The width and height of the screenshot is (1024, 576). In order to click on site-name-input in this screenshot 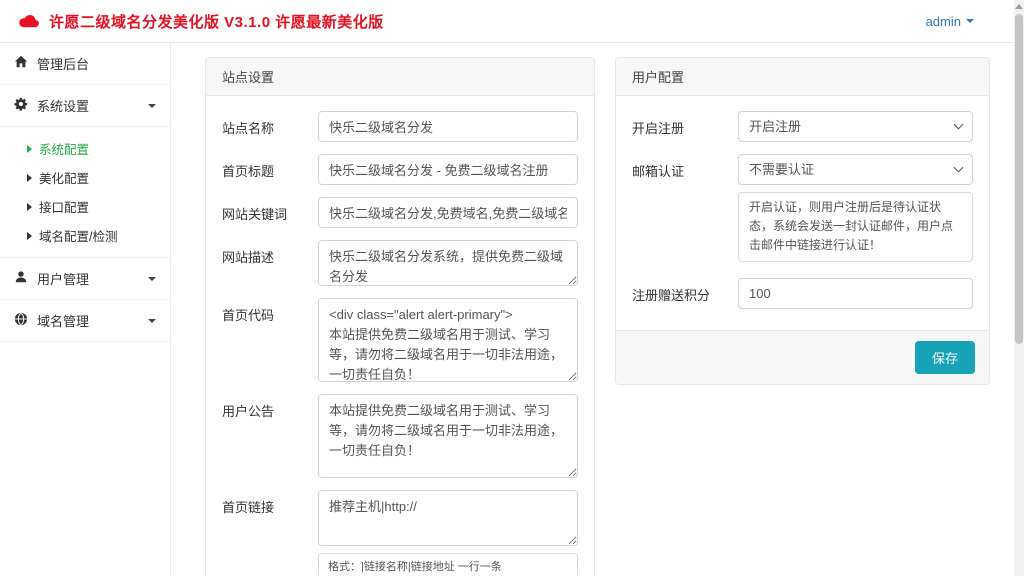, I will do `click(448, 126)`.